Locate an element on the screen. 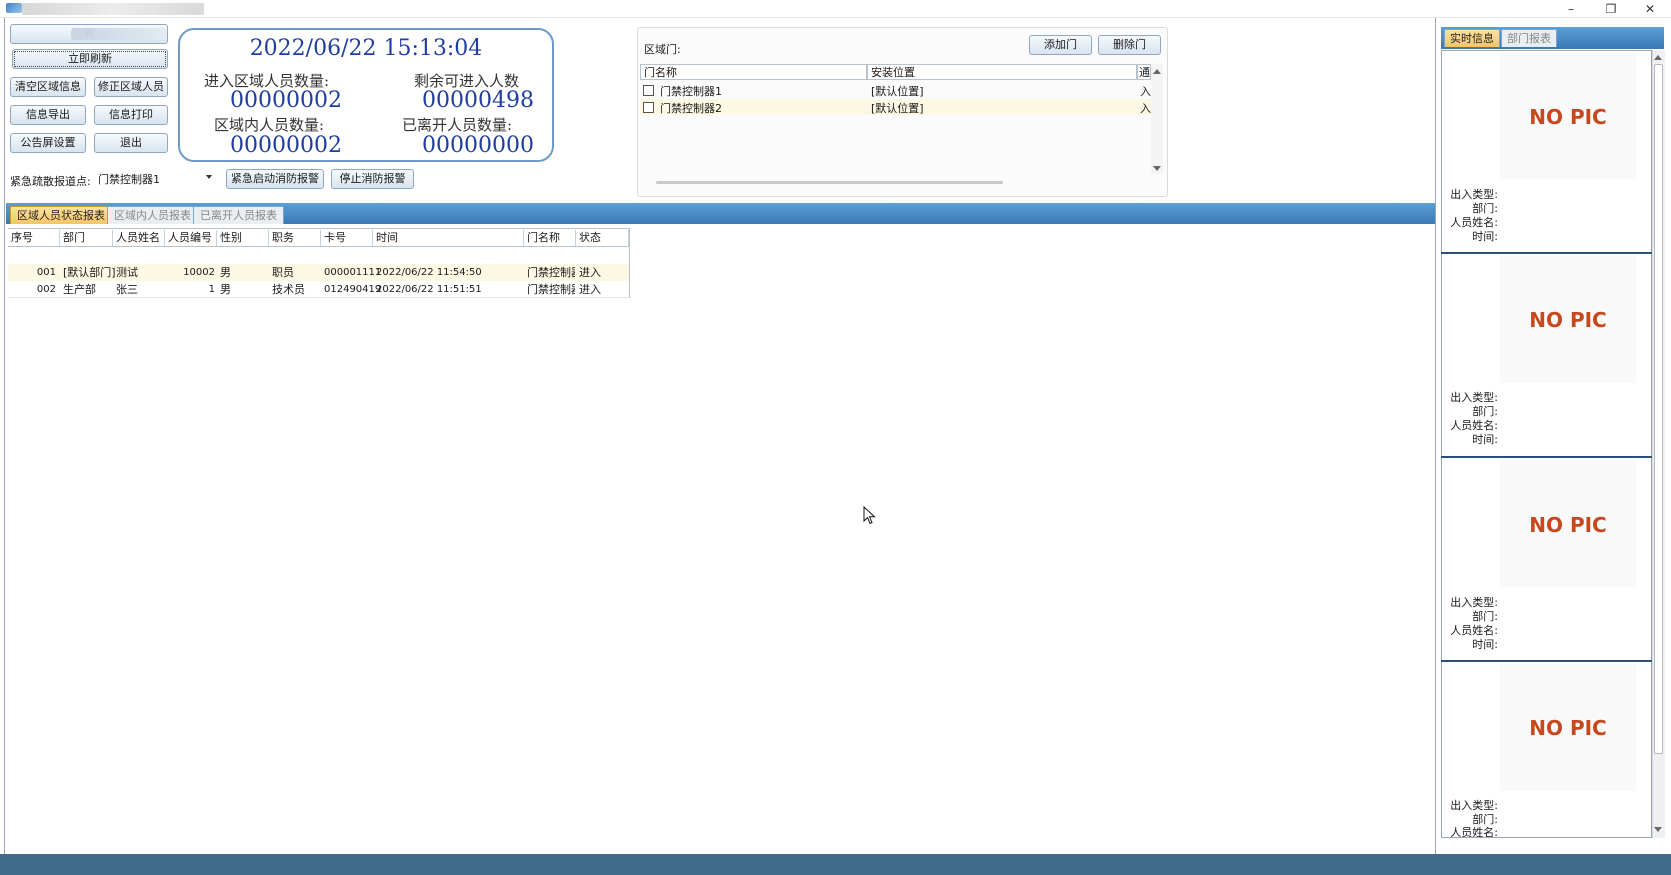 This screenshot has height=875, width=1671. row-card: 012490419 is located at coordinates (353, 289).